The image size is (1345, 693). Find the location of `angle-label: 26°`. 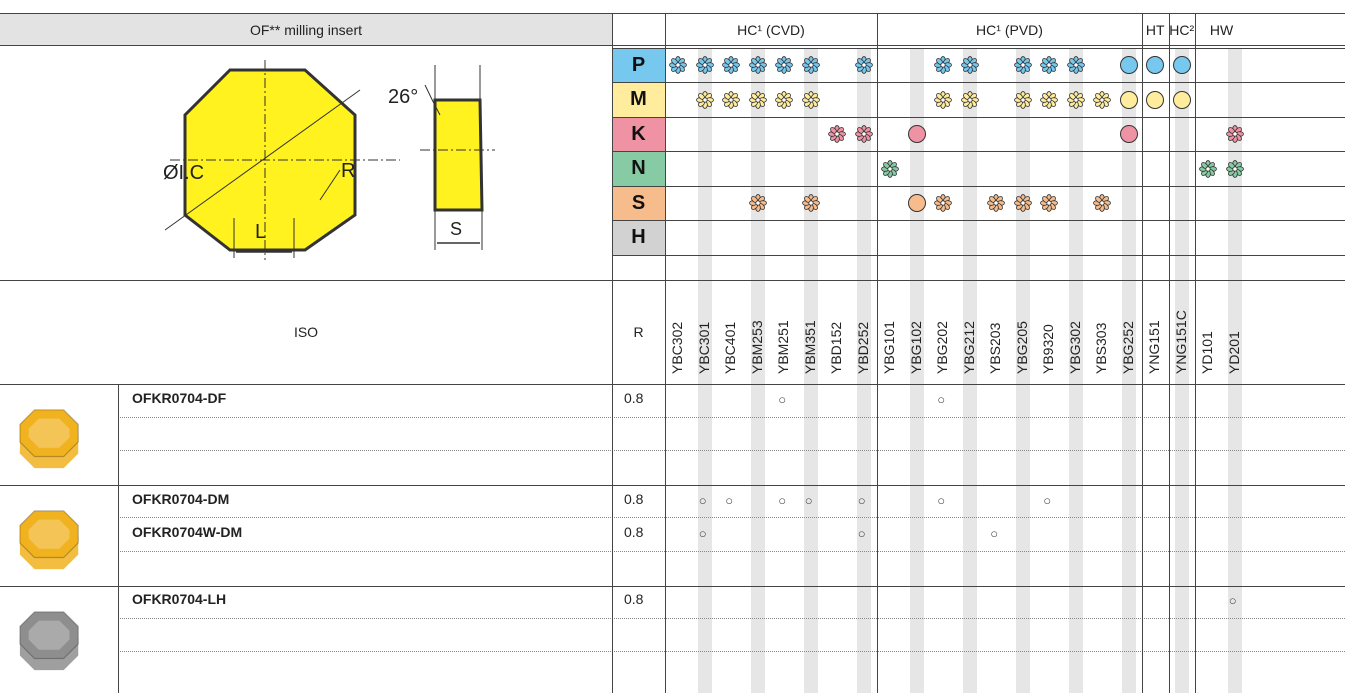

angle-label: 26° is located at coordinates (403, 97).